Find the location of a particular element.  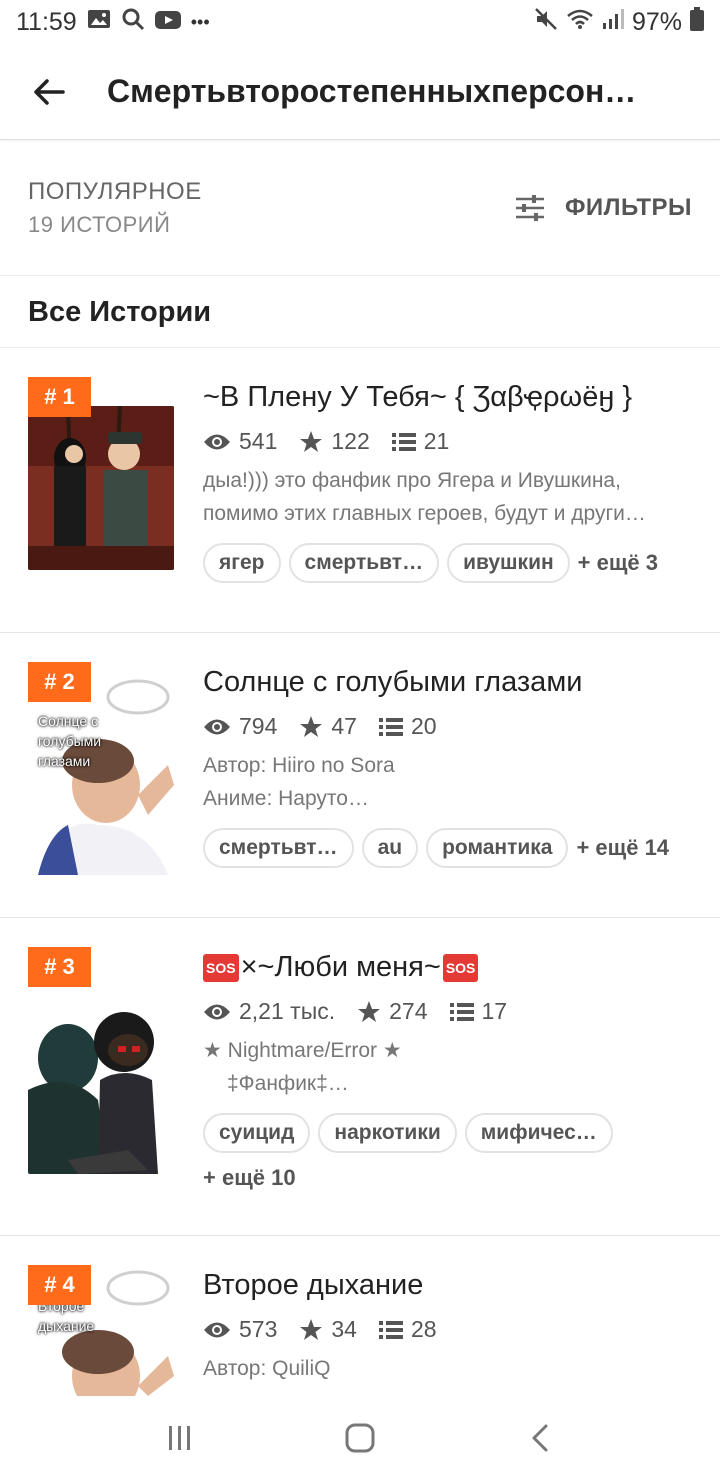

views-count: 794 is located at coordinates (258, 726).